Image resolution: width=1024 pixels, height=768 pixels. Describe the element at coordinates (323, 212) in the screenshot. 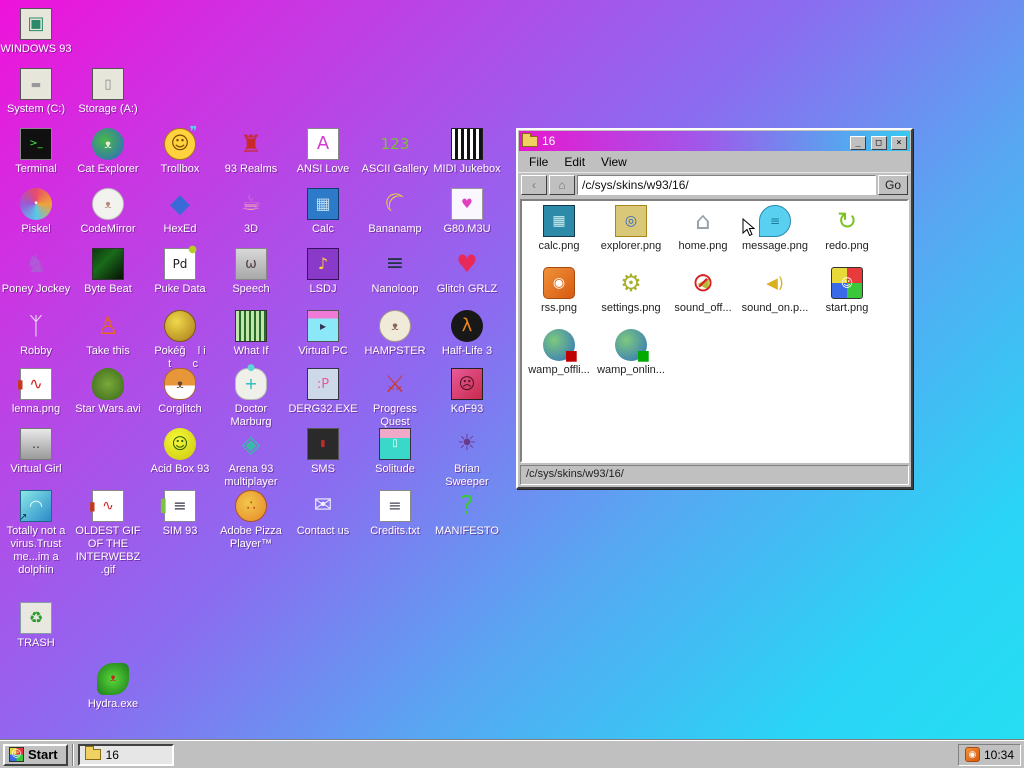

I see `desktop-icon-calc: ▦ Calc` at that location.